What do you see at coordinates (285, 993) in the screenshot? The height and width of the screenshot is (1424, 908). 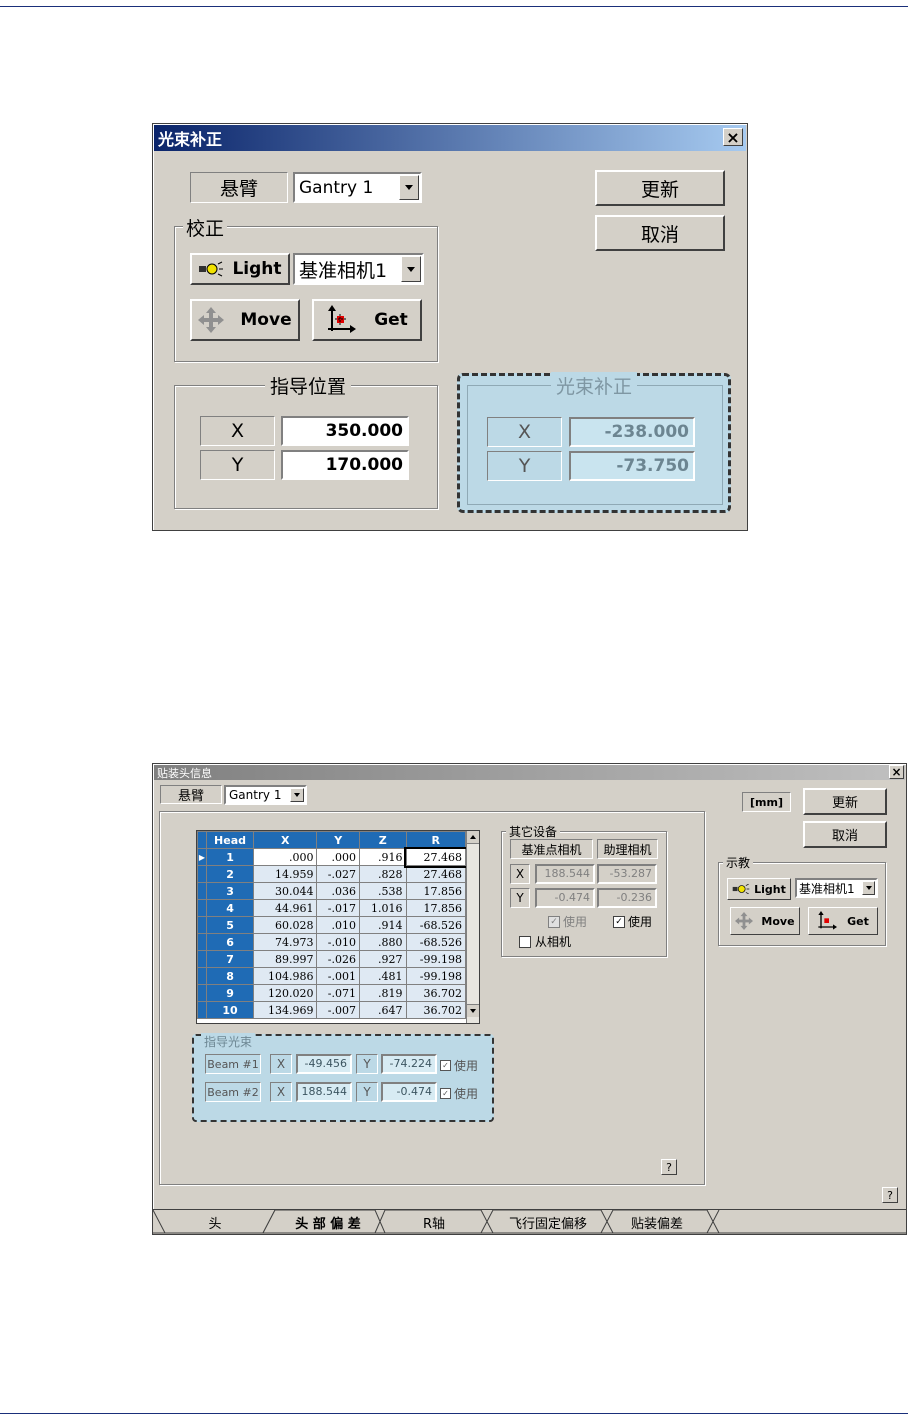 I see `table-cell: 120.020` at bounding box center [285, 993].